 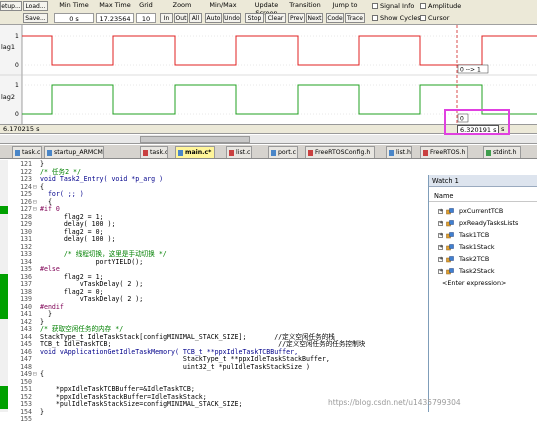 I want to click on min-time-value: 0 s, so click(x=74, y=18).